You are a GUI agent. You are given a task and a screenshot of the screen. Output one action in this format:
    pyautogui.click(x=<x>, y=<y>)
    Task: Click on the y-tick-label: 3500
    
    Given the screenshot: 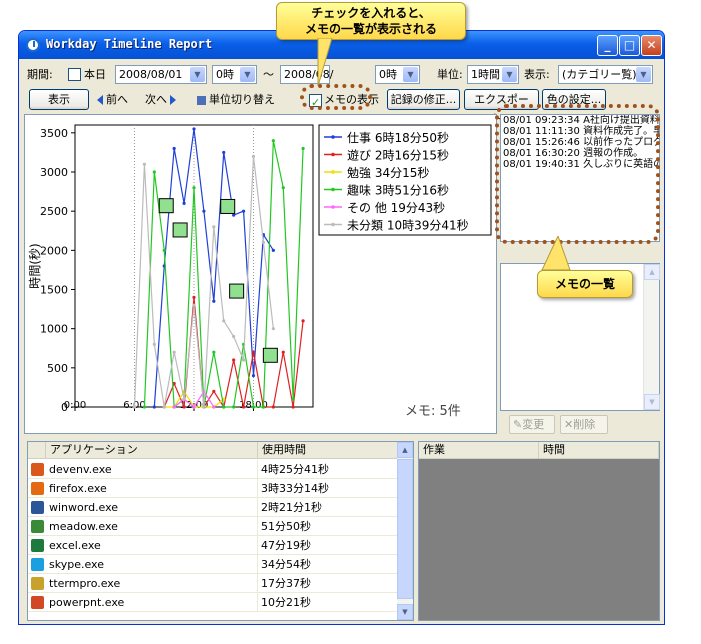 What is the action you would take?
    pyautogui.click(x=54, y=133)
    